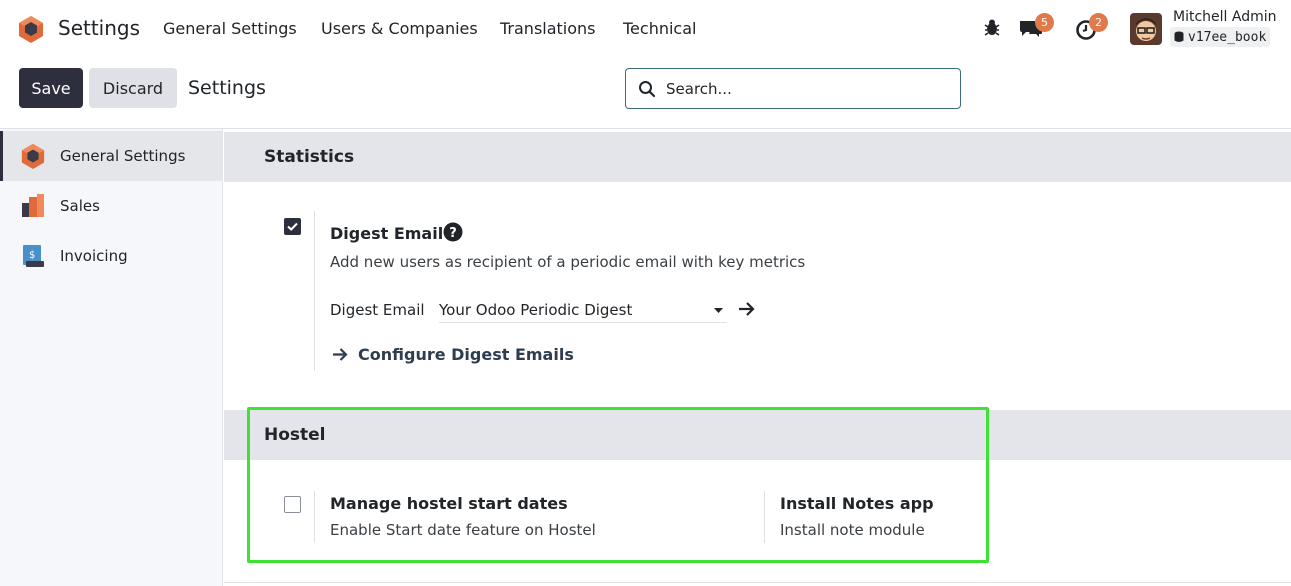  Describe the element at coordinates (1044, 22) in the screenshot. I see `messages-badge: 5` at that location.